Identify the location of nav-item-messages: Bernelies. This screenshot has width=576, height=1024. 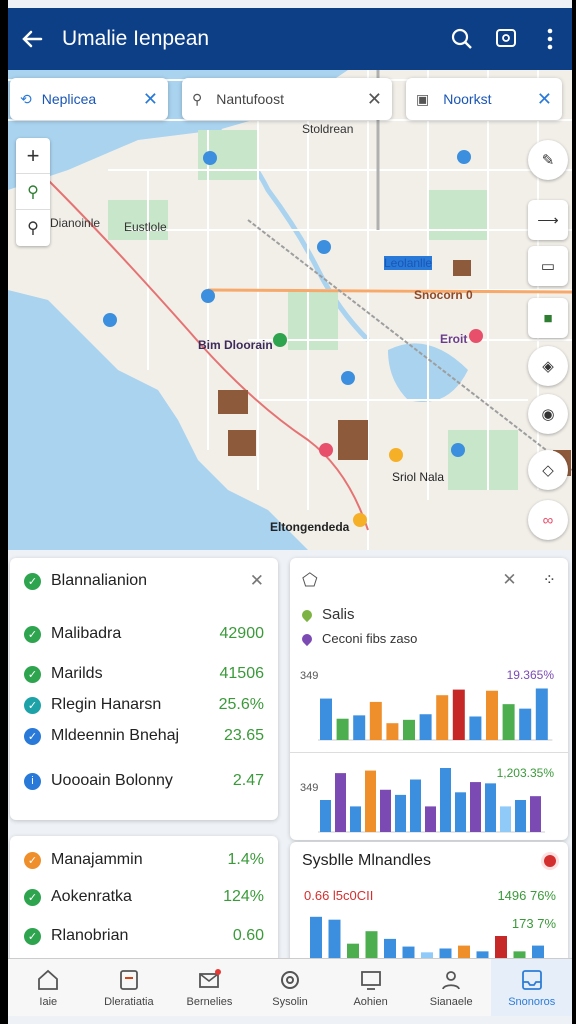
(209, 987).